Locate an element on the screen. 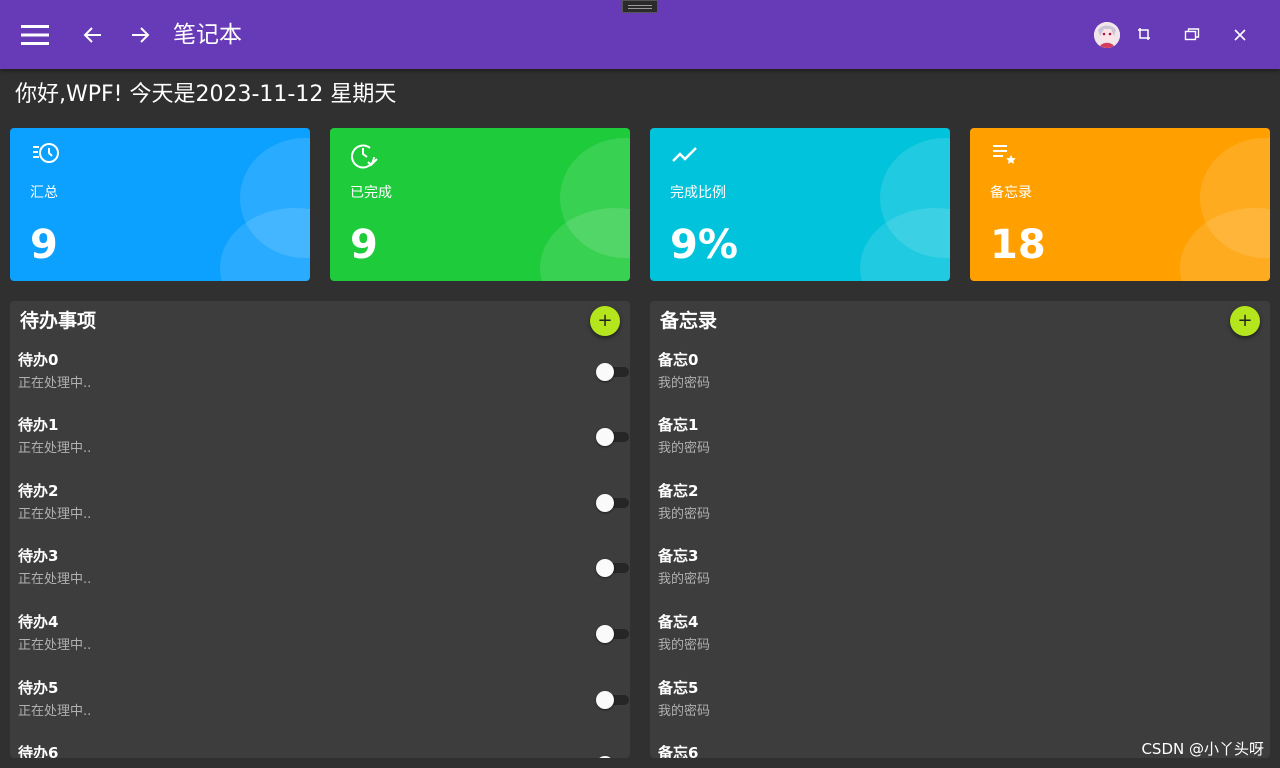  trend-line-icon is located at coordinates (686, 156).